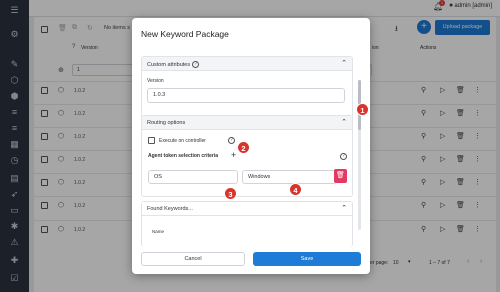 The image size is (500, 292). What do you see at coordinates (193, 177) in the screenshot?
I see `criteria-key-input: OS` at bounding box center [193, 177].